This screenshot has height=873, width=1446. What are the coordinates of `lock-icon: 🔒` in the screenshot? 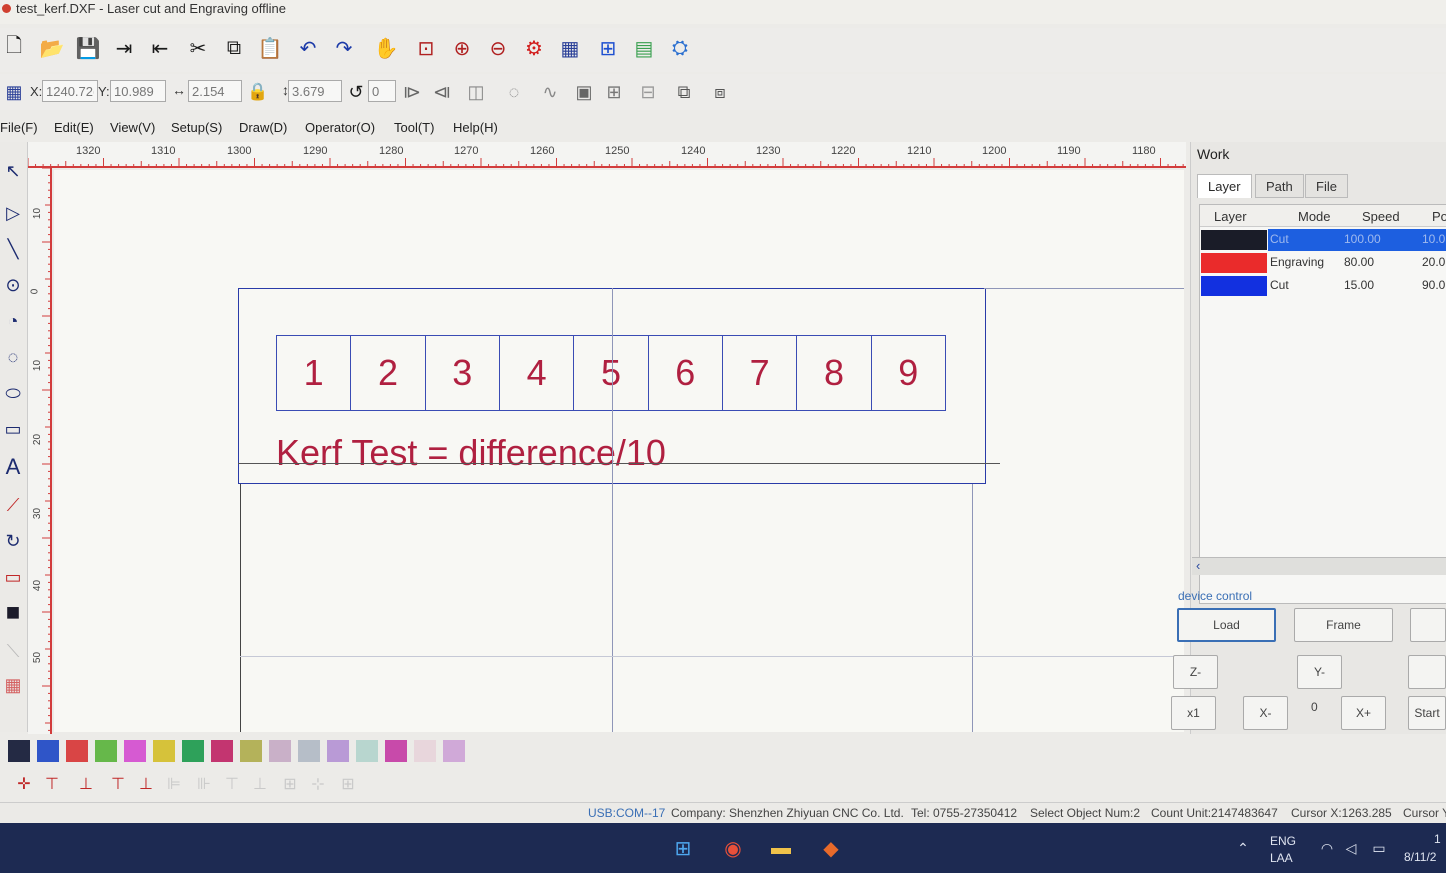 It's located at (258, 92).